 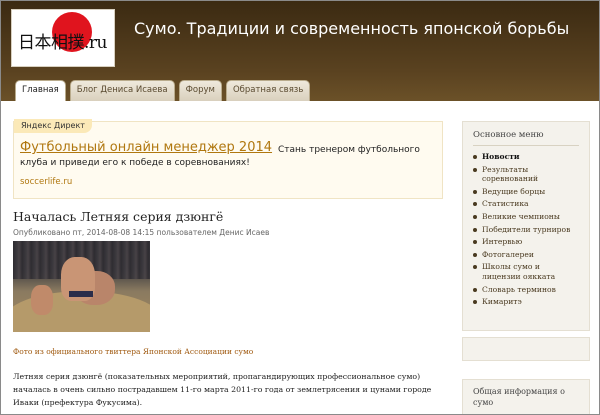 I want to click on menu-item-schools: Школы сумо и лицензии оякката, so click(x=526, y=271).